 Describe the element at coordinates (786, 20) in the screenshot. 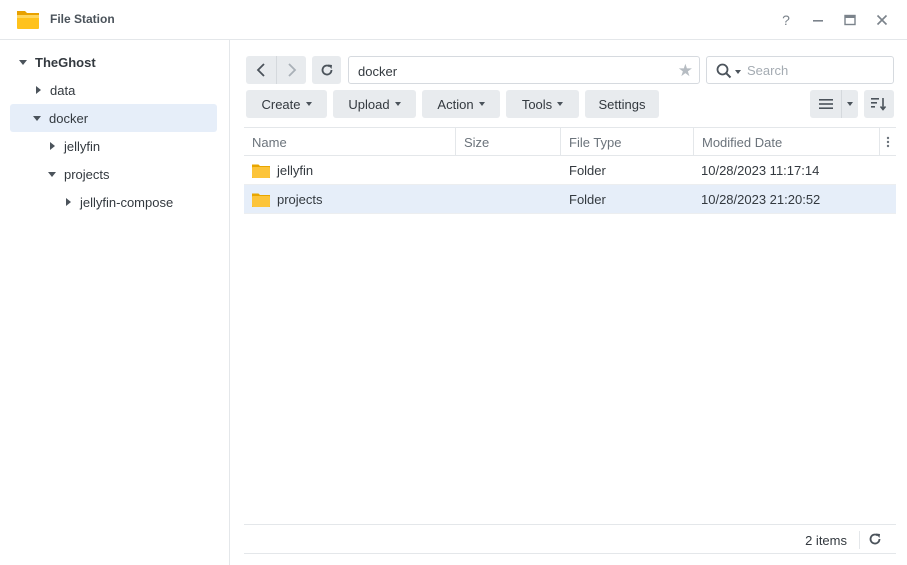

I see `help-button: ?` at that location.